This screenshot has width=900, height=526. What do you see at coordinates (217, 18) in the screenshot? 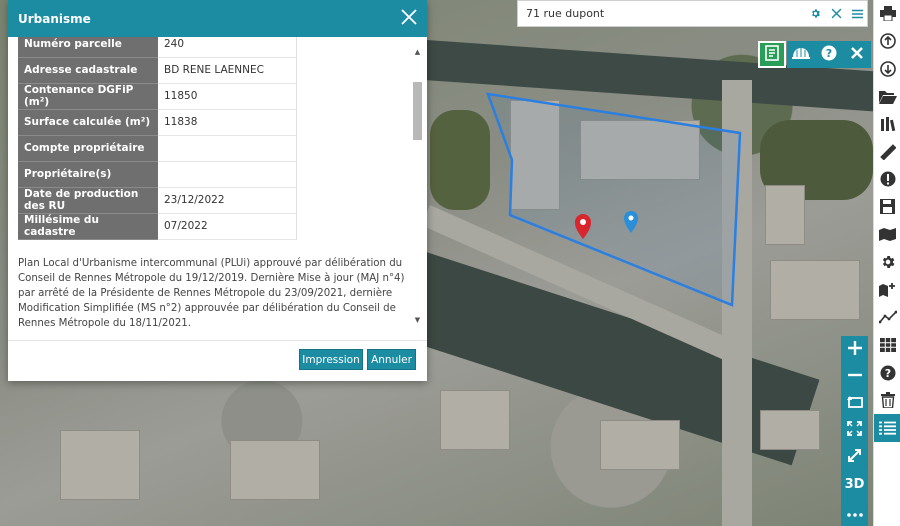
I see `dialog-header: Urbanisme` at bounding box center [217, 18].